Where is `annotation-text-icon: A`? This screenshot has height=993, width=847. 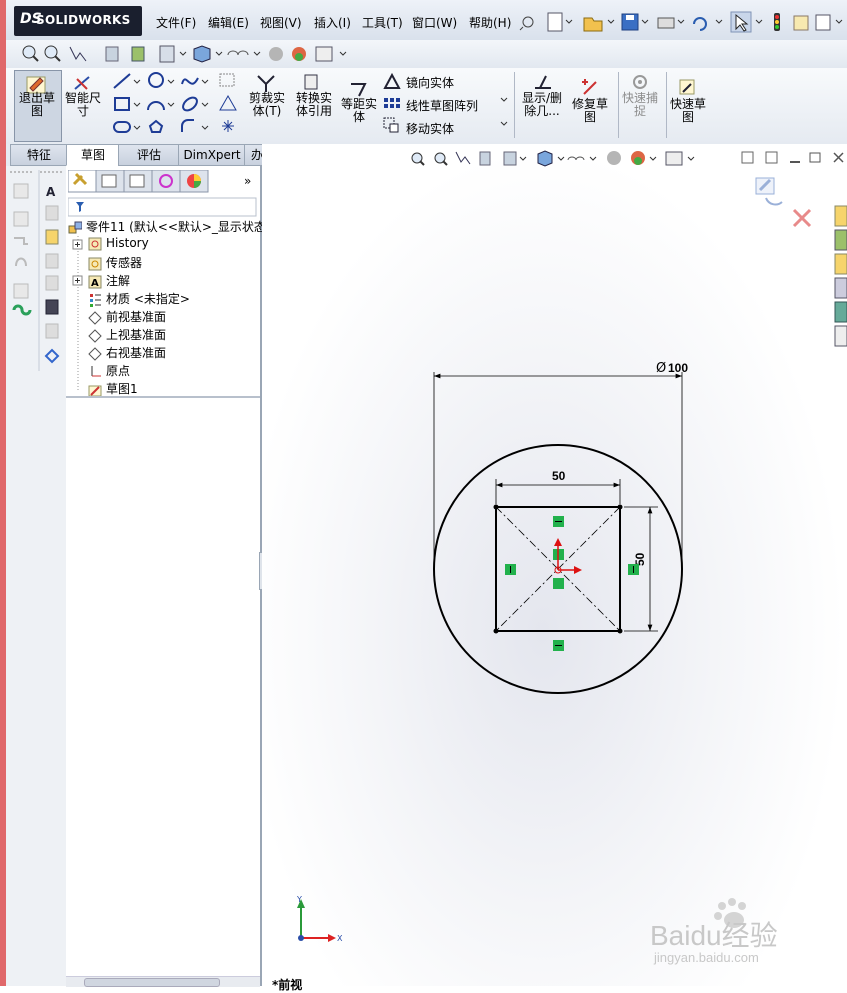 annotation-text-icon: A is located at coordinates (51, 192).